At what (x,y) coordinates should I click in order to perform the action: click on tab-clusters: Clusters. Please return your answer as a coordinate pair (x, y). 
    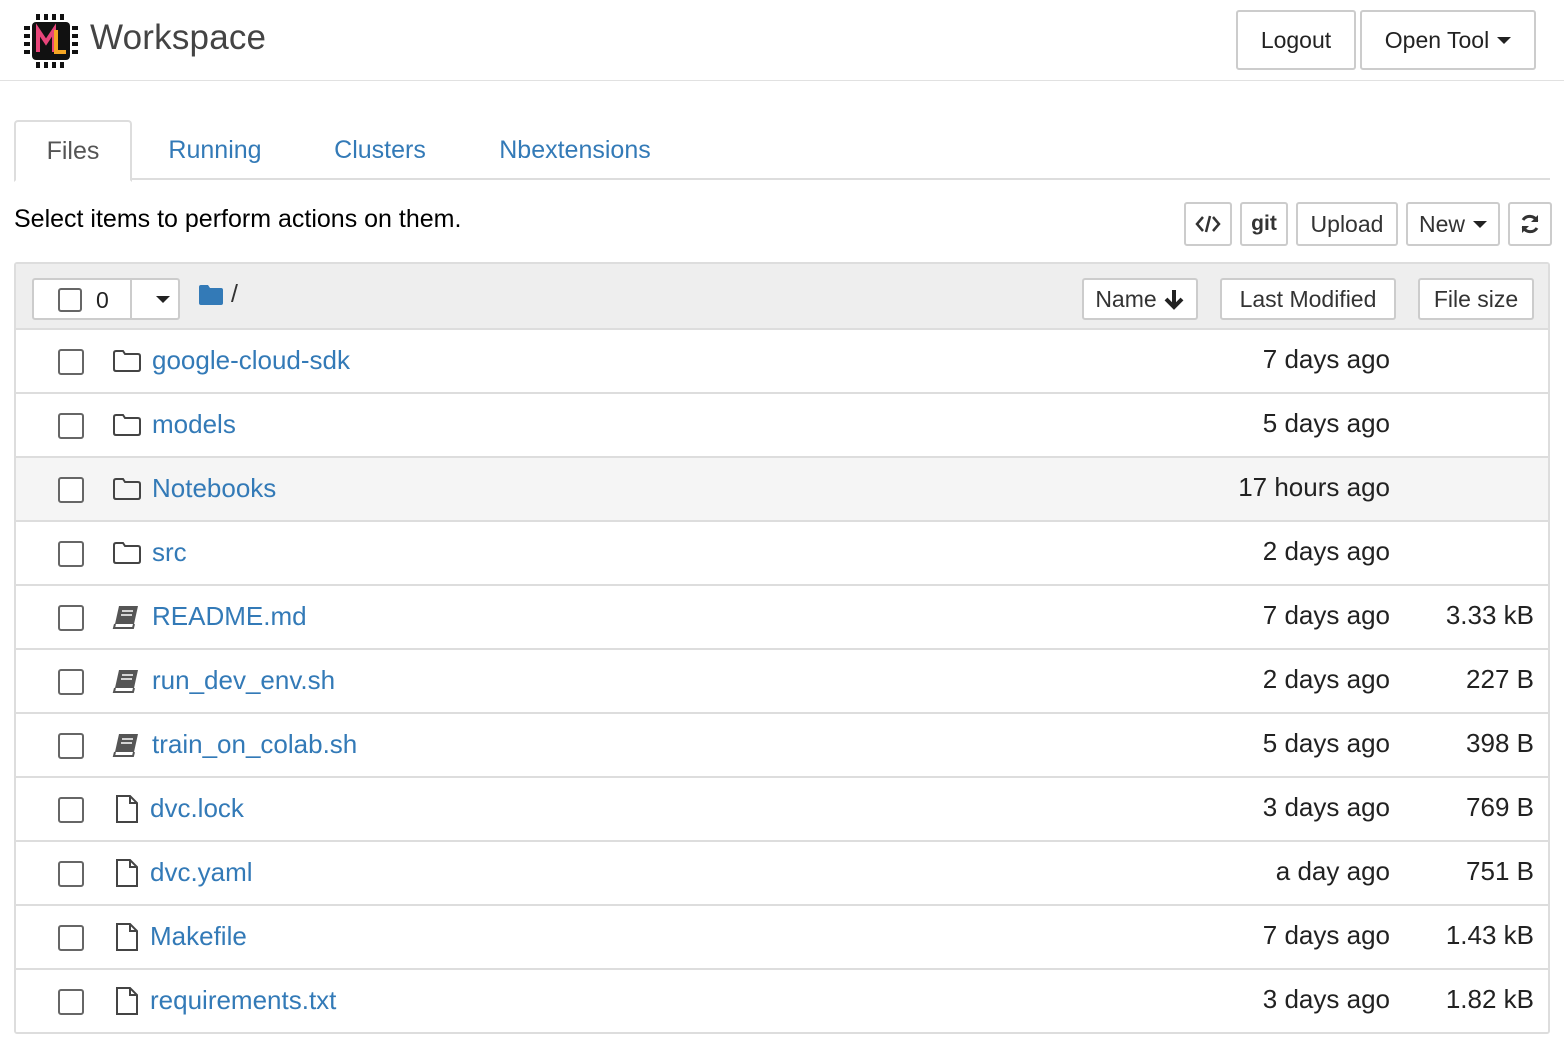
    Looking at the image, I should click on (380, 150).